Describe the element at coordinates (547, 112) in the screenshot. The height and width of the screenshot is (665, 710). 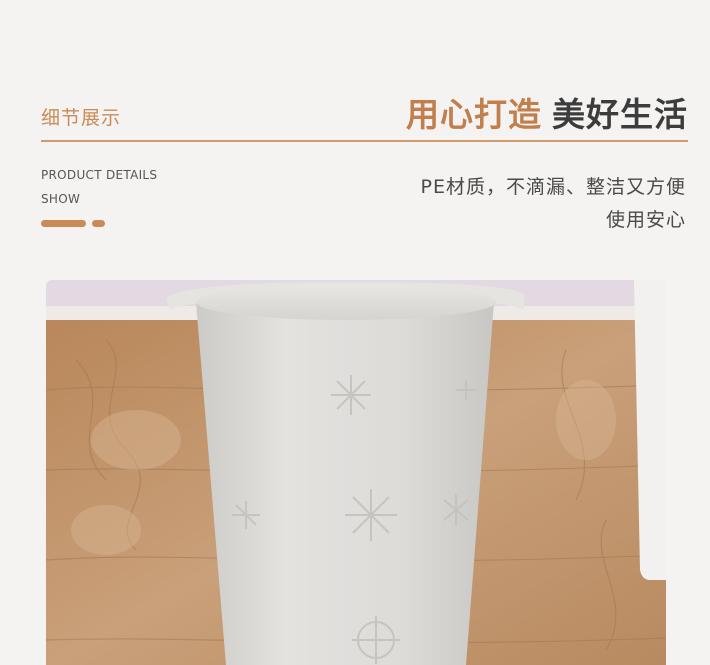
I see `headline: 用心打造 美好生活` at that location.